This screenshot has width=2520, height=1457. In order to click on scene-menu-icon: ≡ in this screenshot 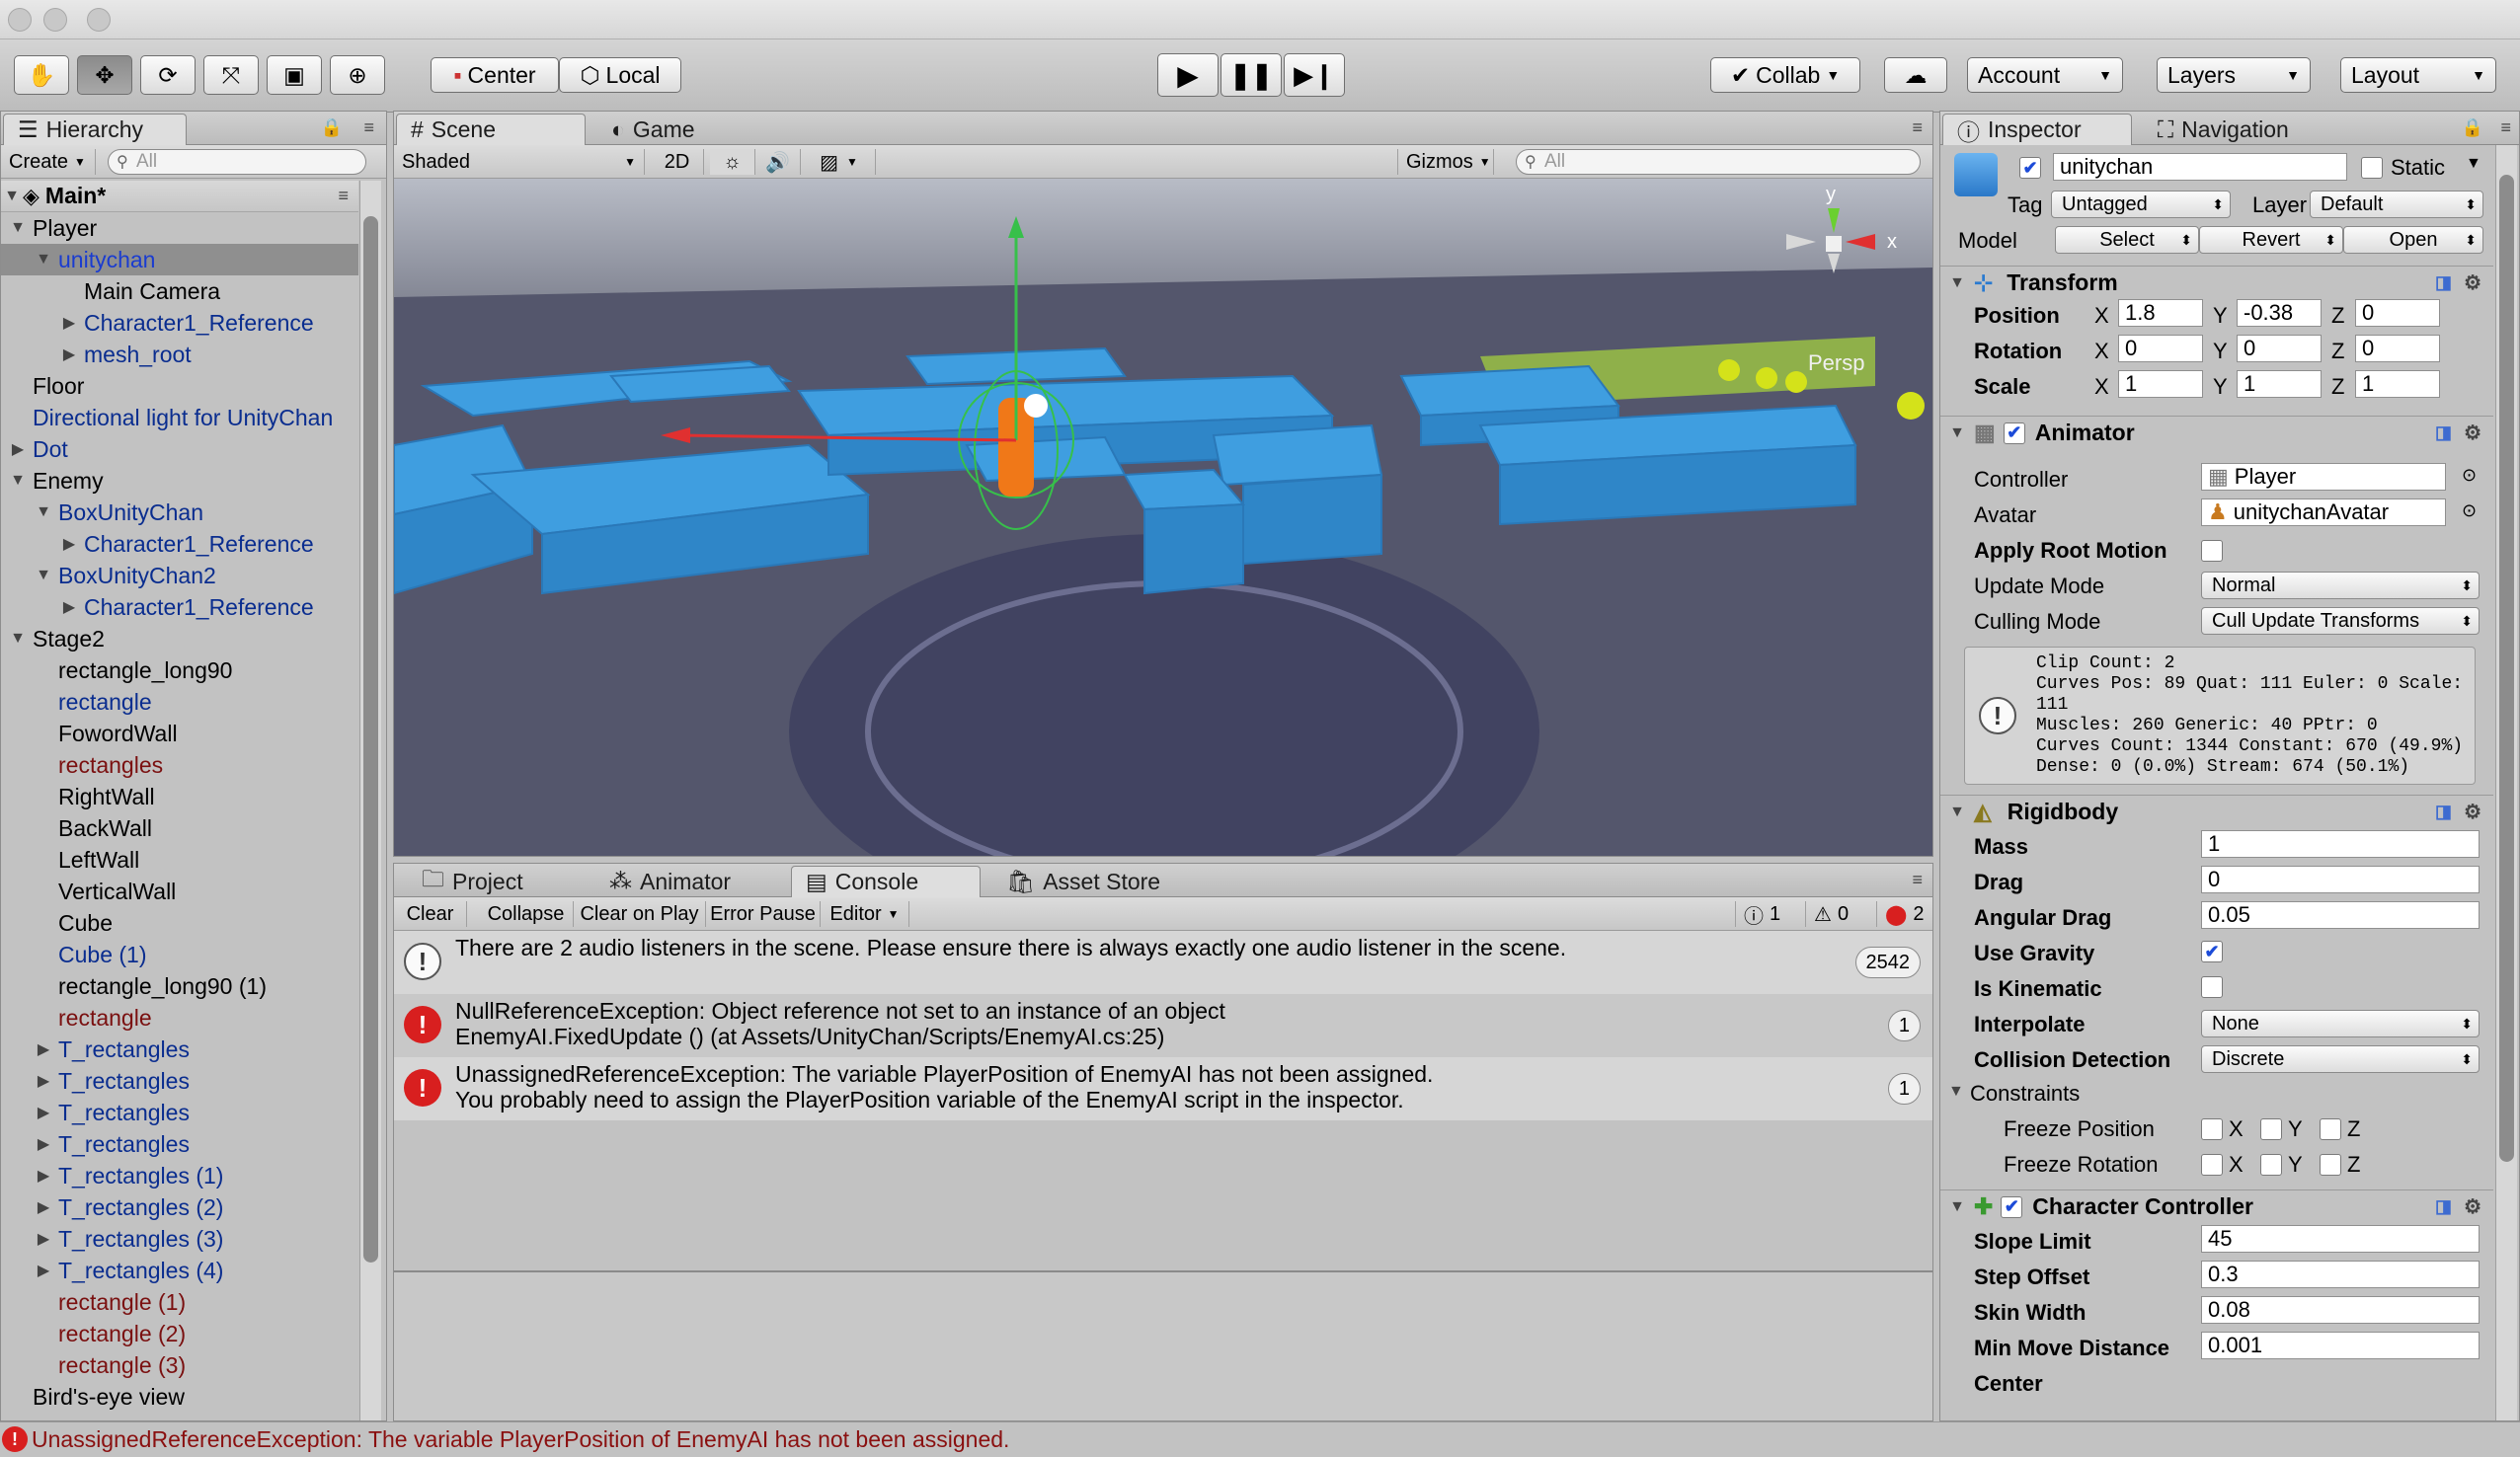, I will do `click(343, 196)`.